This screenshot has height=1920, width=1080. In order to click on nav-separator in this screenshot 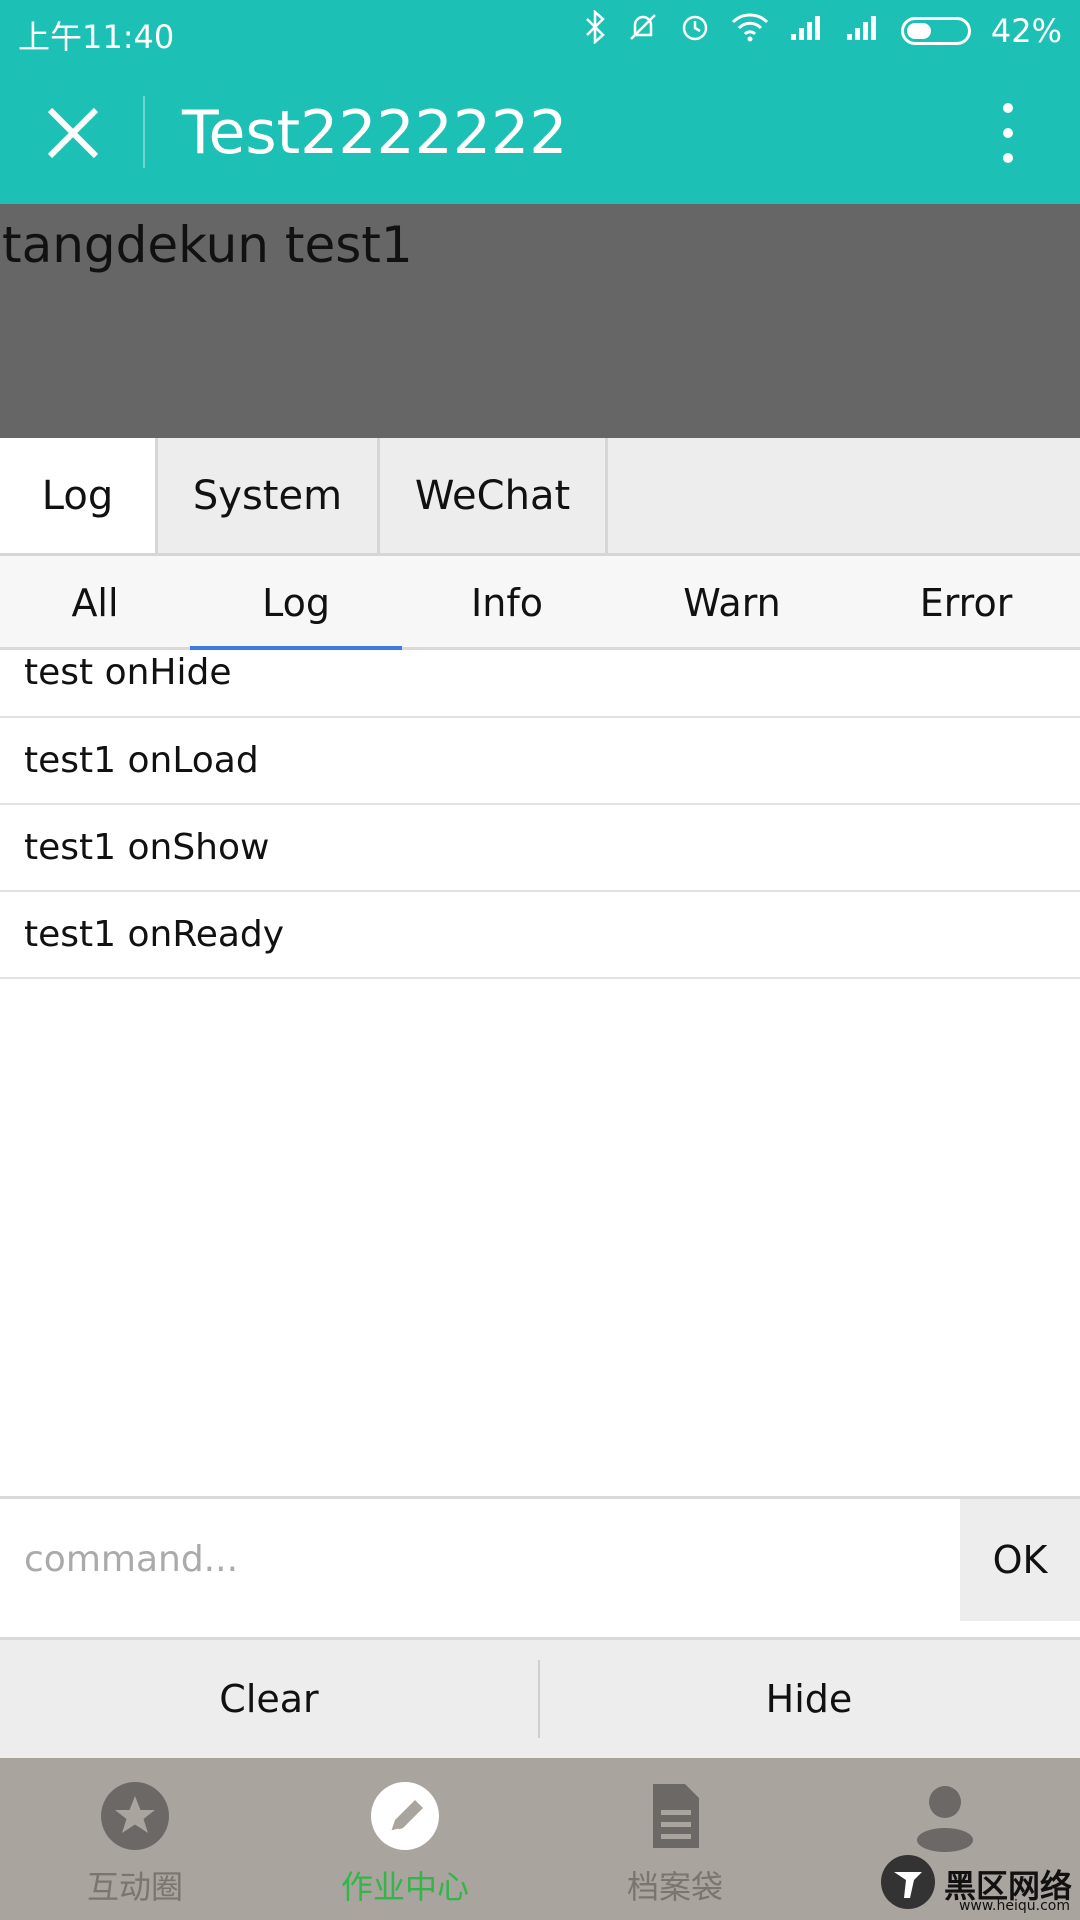, I will do `click(144, 132)`.